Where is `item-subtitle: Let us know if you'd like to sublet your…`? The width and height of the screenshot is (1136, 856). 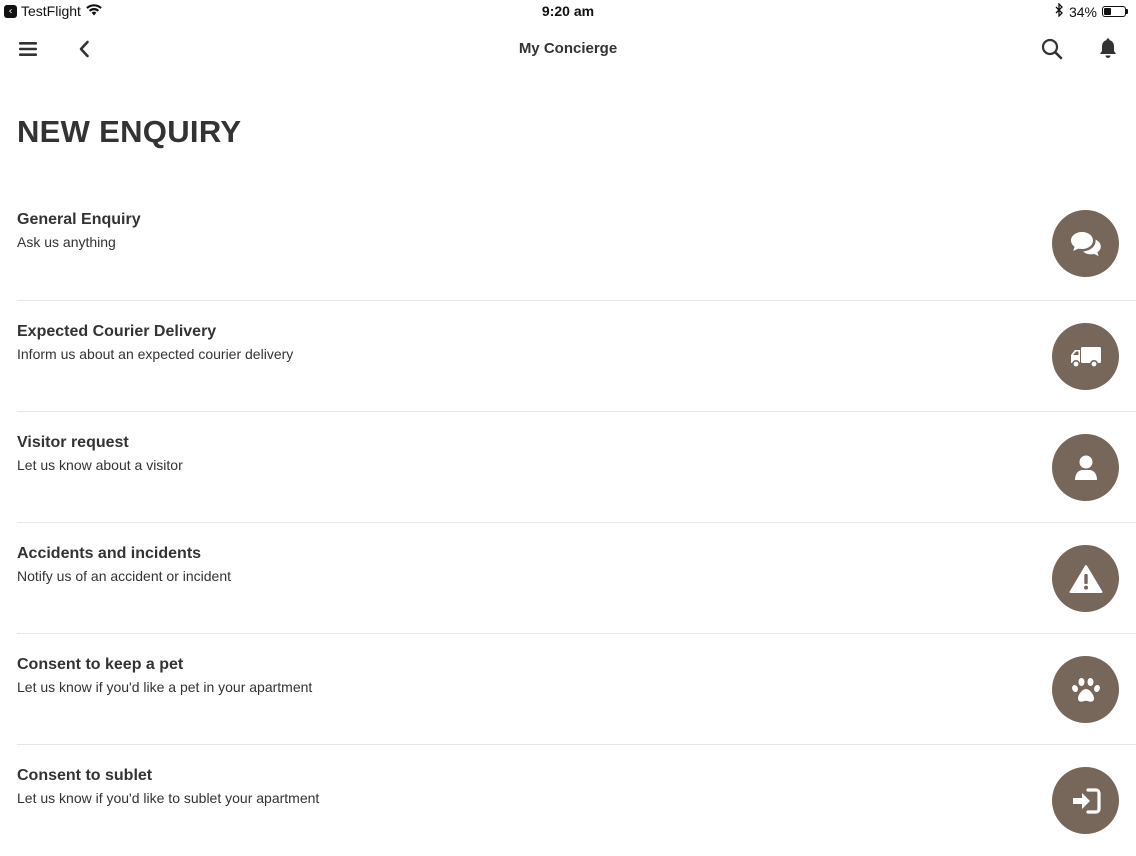
item-subtitle: Let us know if you'd like to sublet your… is located at coordinates (168, 798).